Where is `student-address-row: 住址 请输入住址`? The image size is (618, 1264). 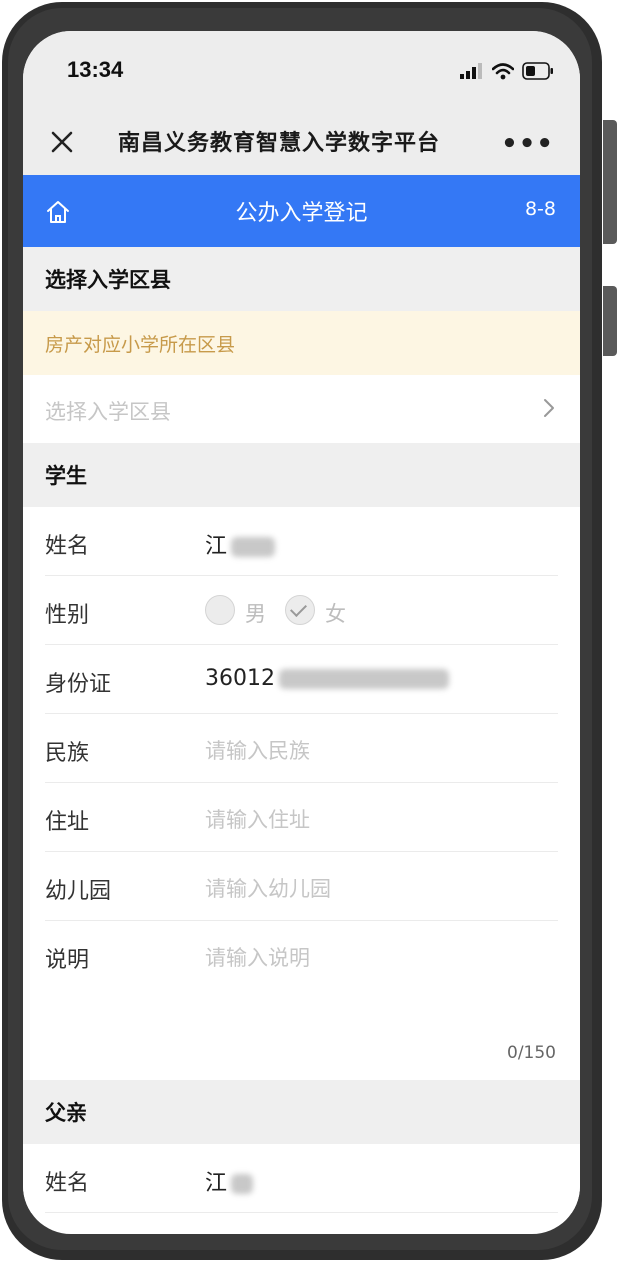 student-address-row: 住址 请输入住址 is located at coordinates (301, 817).